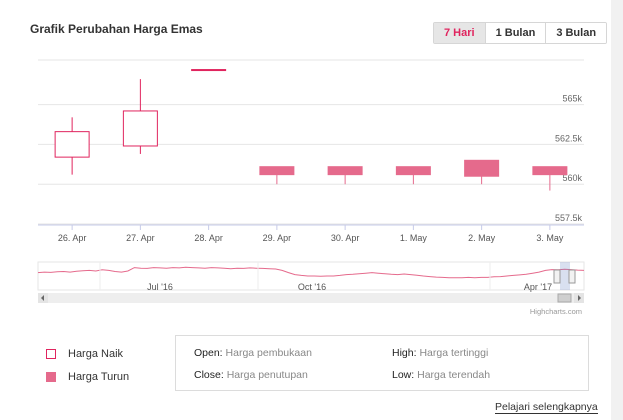 This screenshot has height=420, width=623. I want to click on info-close-value: Harga penutupan, so click(267, 375).